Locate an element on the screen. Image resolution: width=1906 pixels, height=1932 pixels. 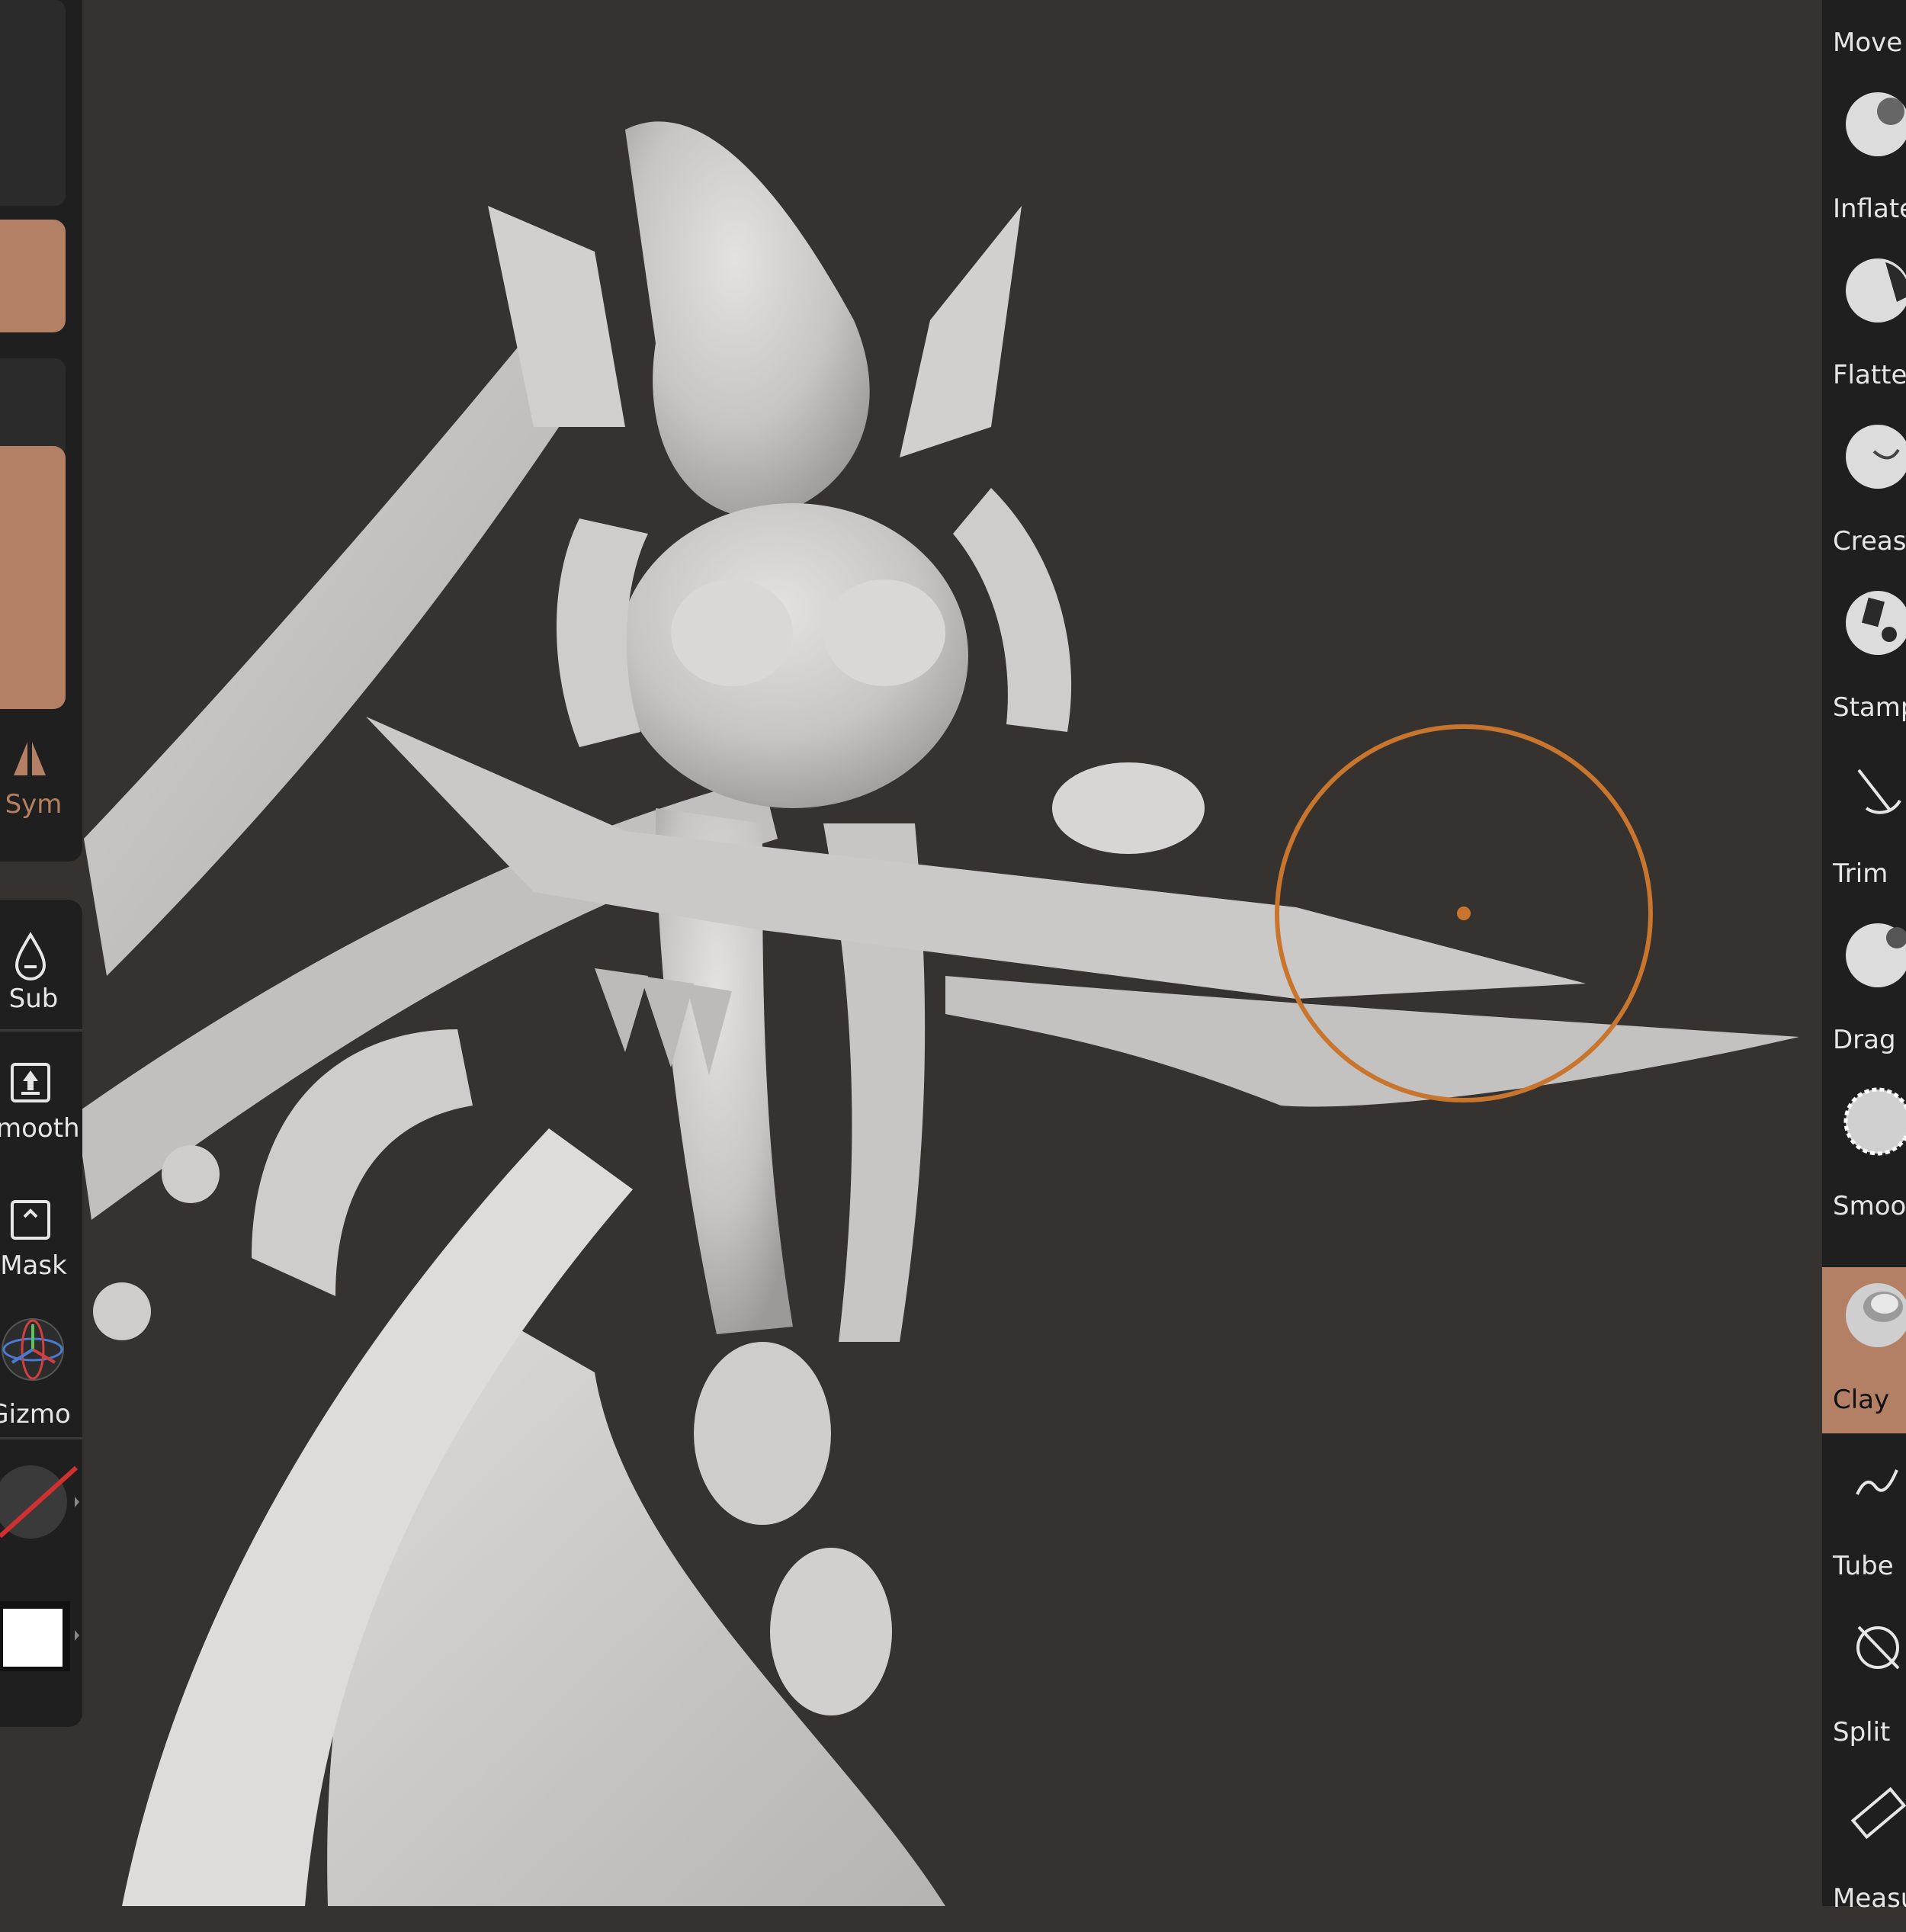
tool-flatten: Flatten is located at coordinates (1864, 325).